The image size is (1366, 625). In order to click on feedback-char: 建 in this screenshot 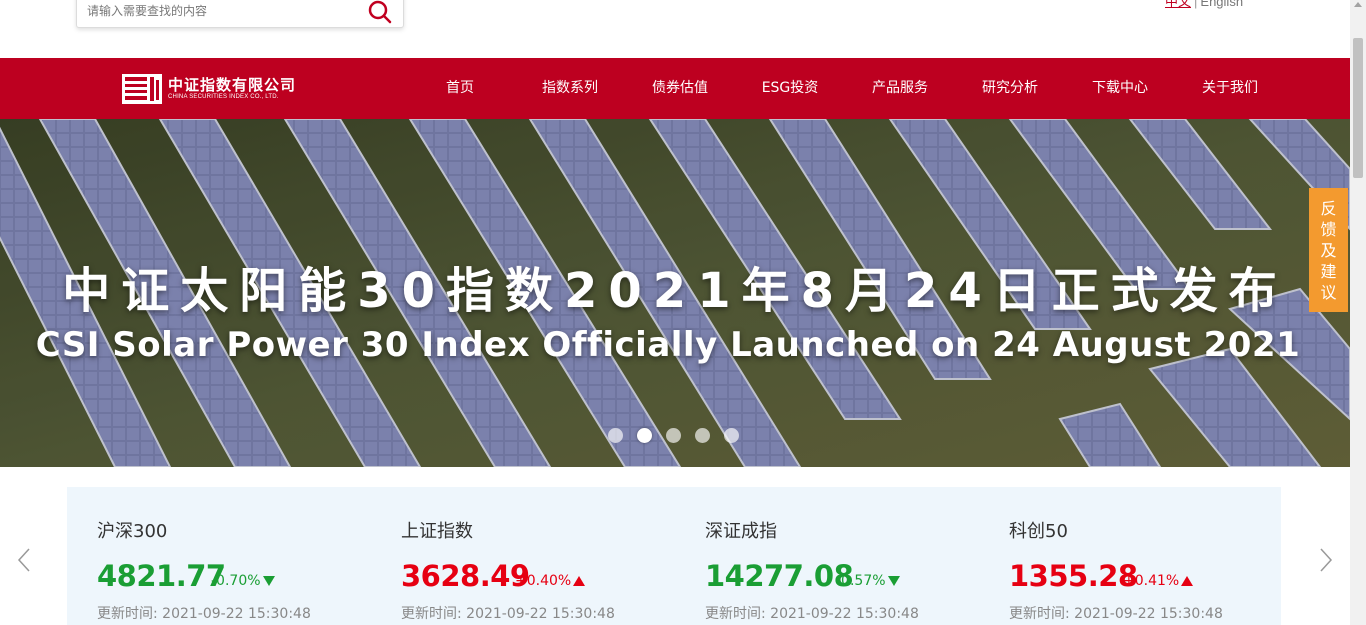, I will do `click(1328, 271)`.